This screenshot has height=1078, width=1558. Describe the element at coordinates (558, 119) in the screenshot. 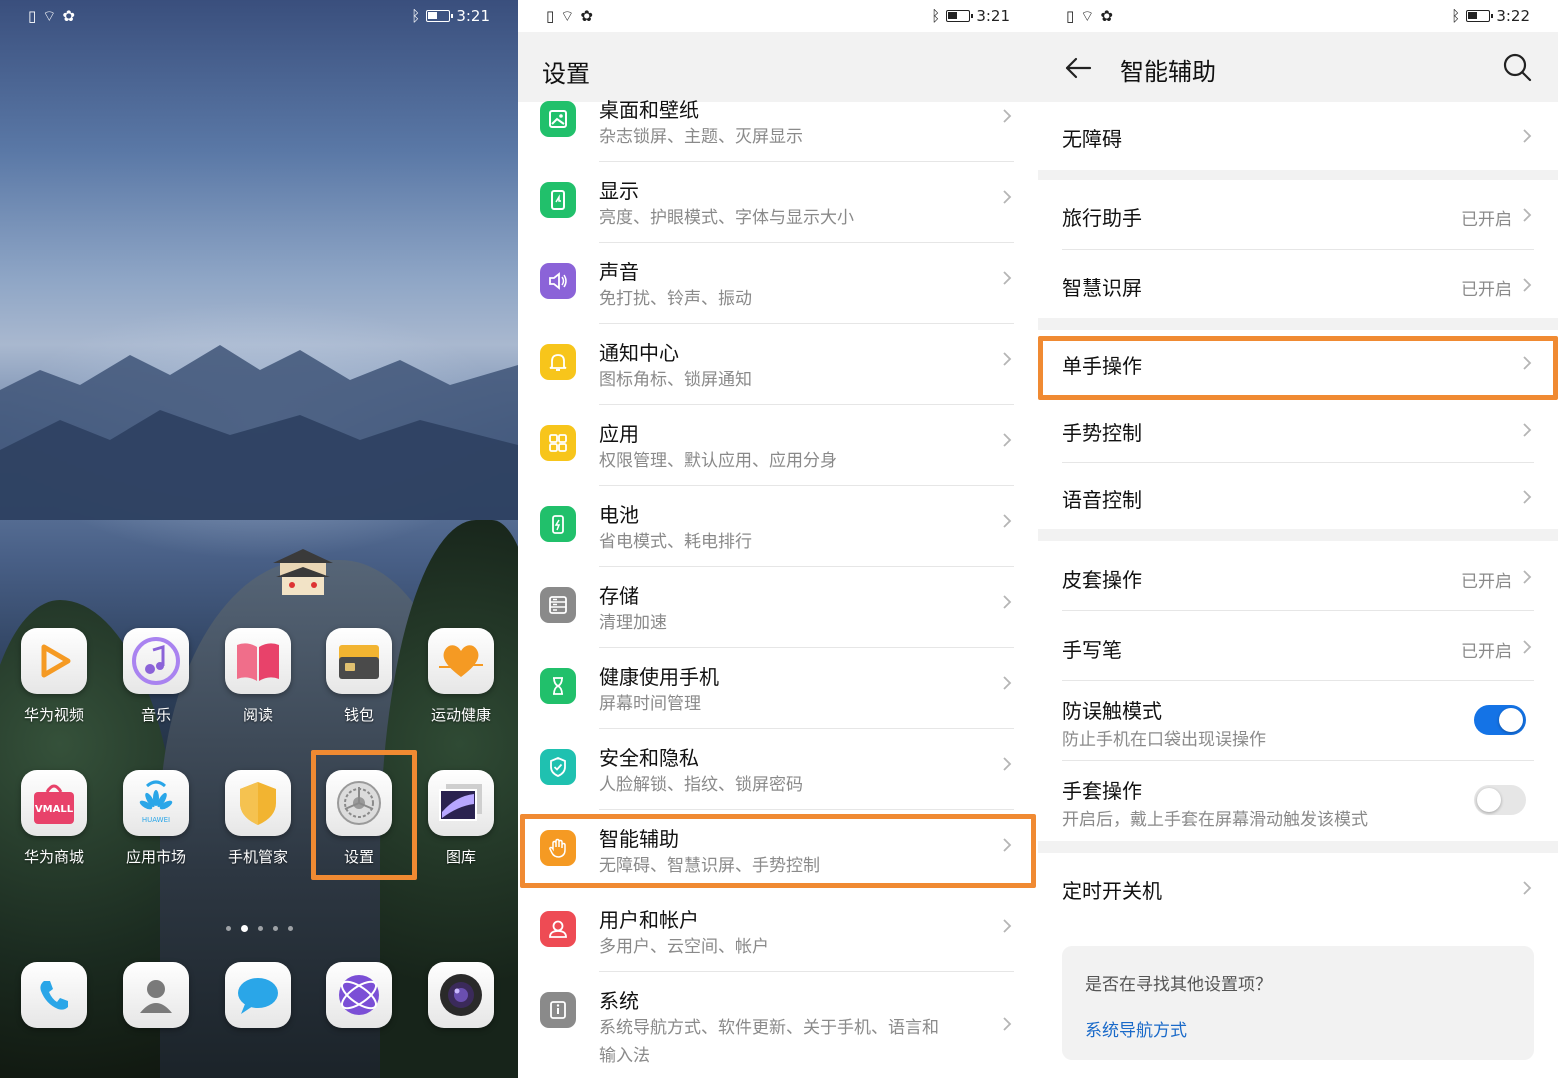

I see `wallpaper-icon` at that location.